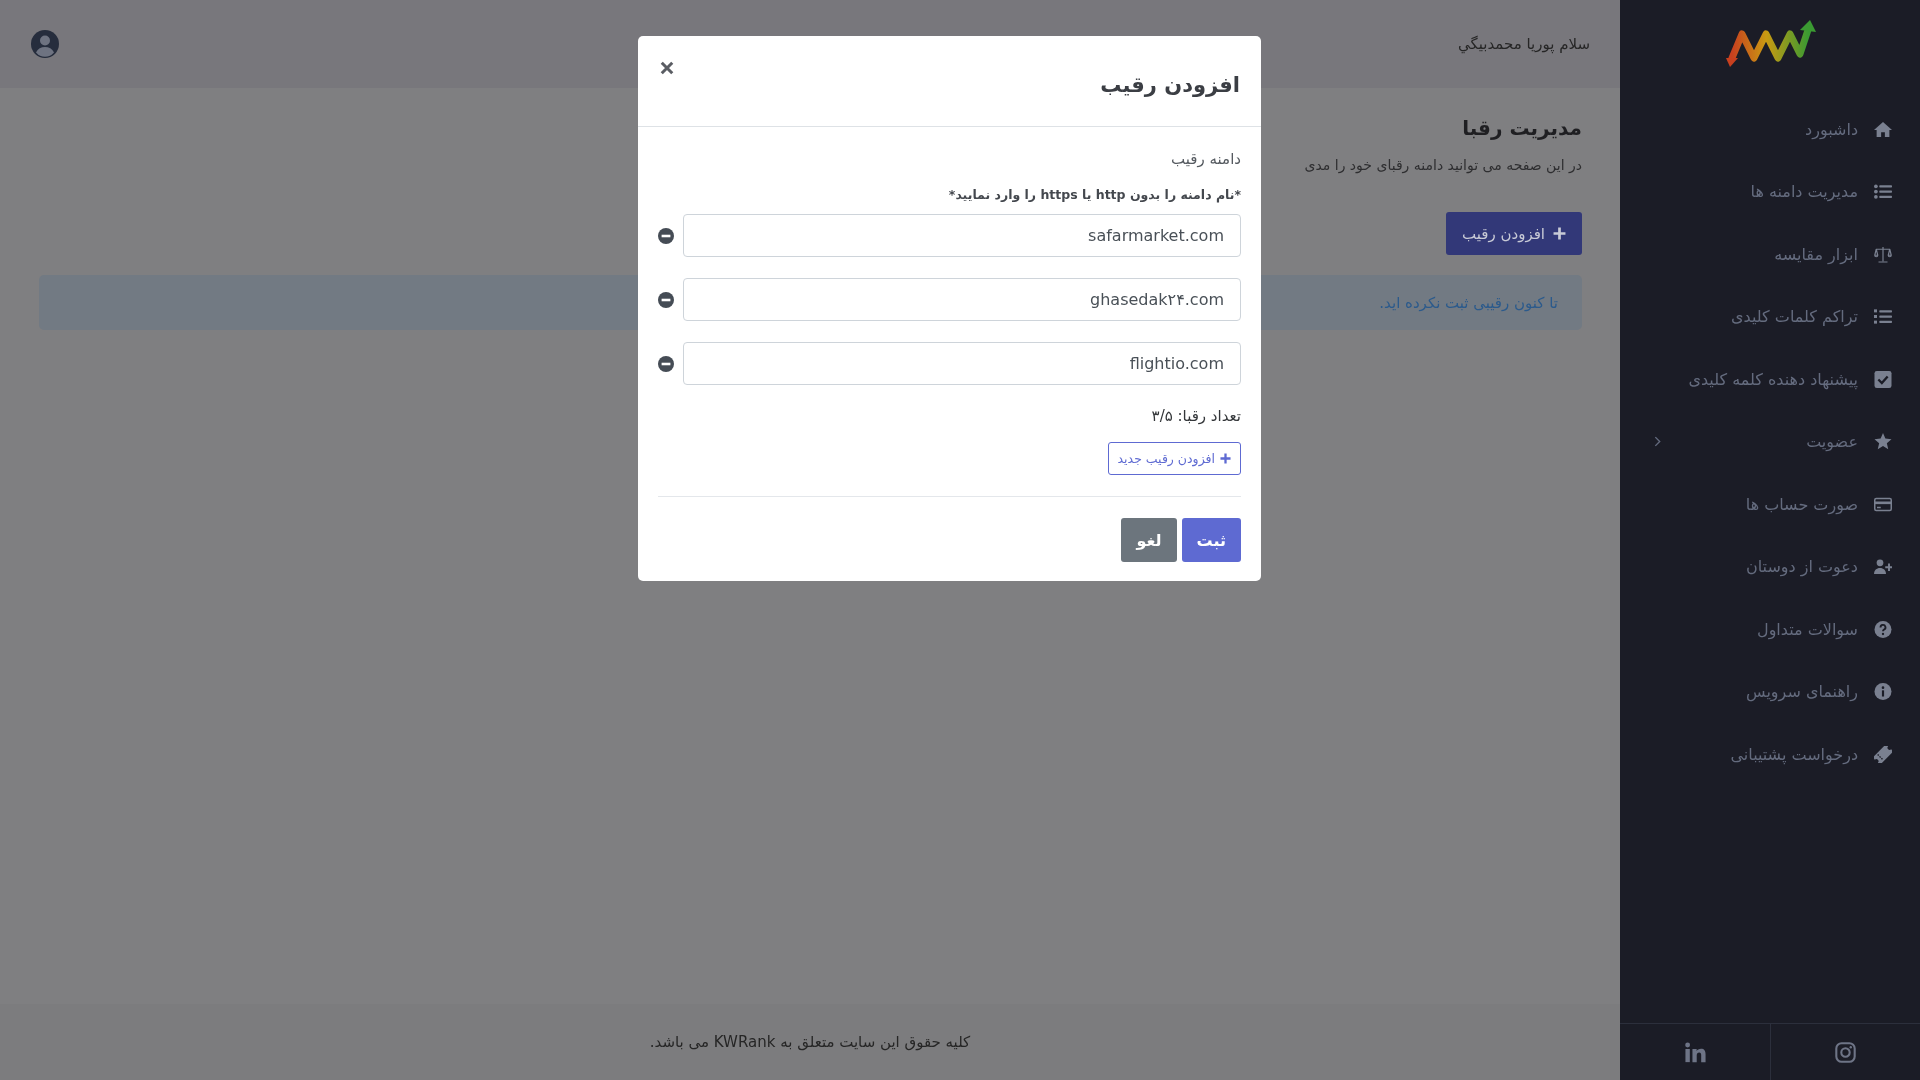  Describe the element at coordinates (1845, 1052) in the screenshot. I see `instagram-icon` at that location.